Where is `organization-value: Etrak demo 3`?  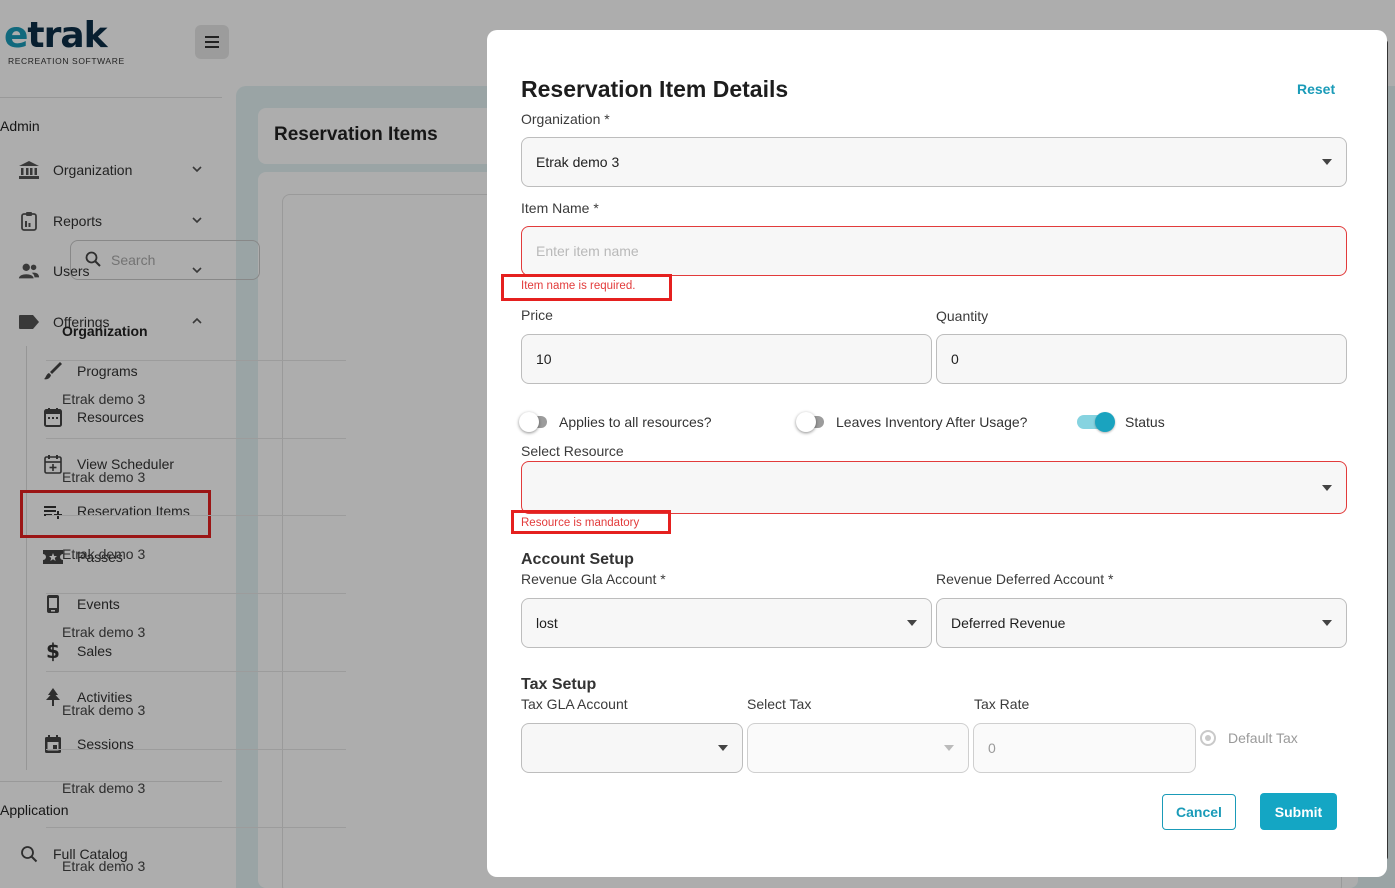 organization-value: Etrak demo 3 is located at coordinates (578, 162).